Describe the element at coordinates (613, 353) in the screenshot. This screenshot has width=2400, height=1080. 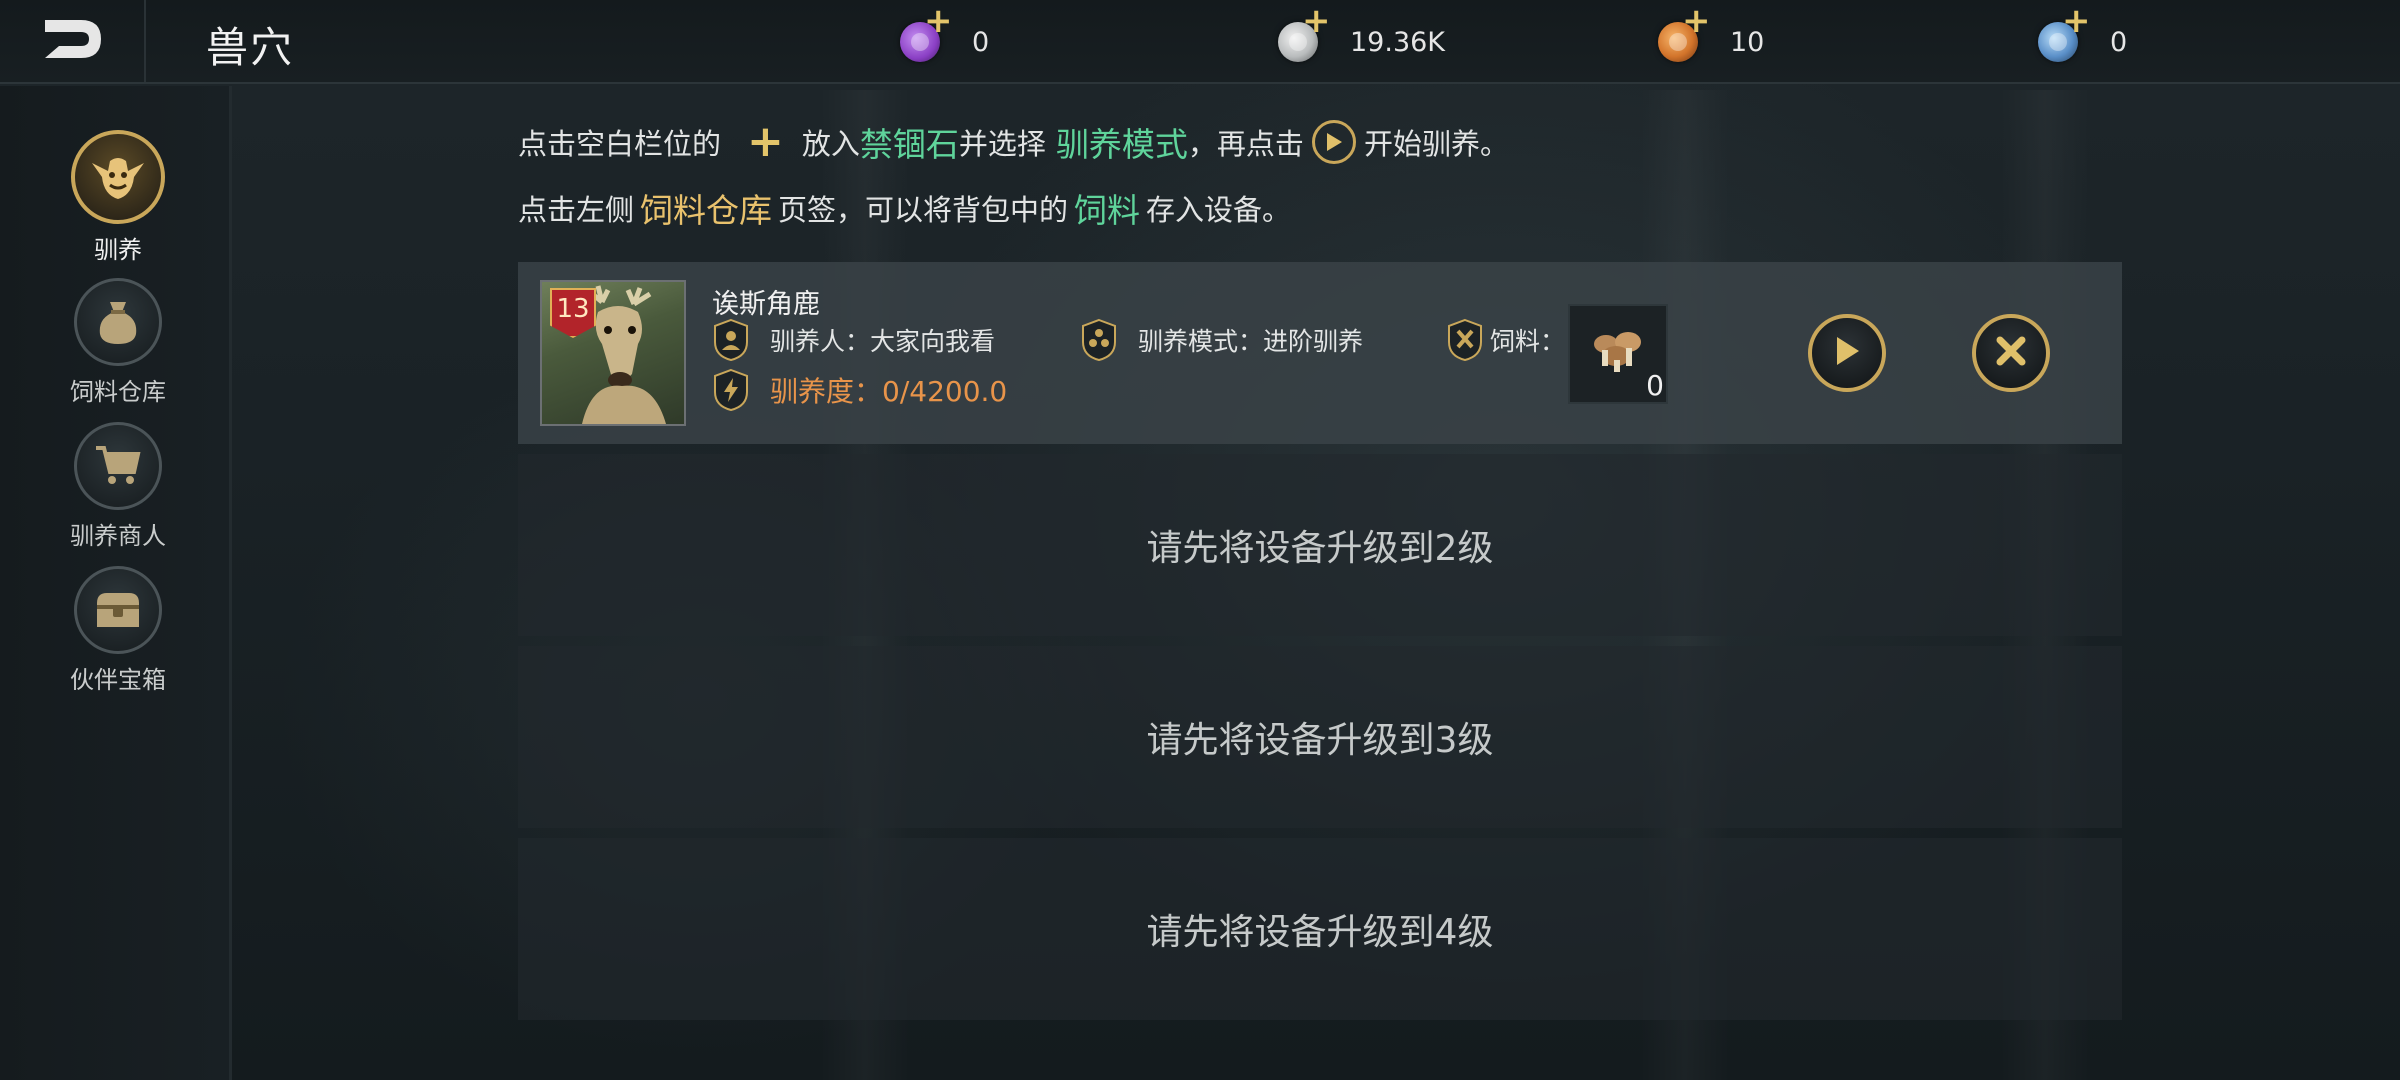
I see `pet-portrait: 13` at that location.